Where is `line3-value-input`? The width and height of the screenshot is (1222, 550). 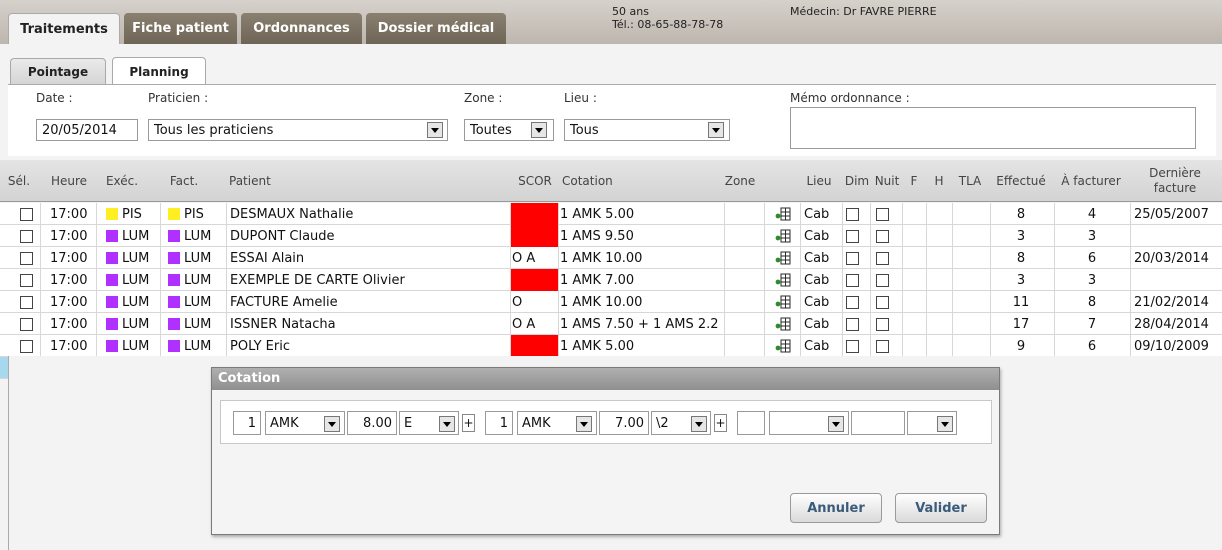
line3-value-input is located at coordinates (878, 423).